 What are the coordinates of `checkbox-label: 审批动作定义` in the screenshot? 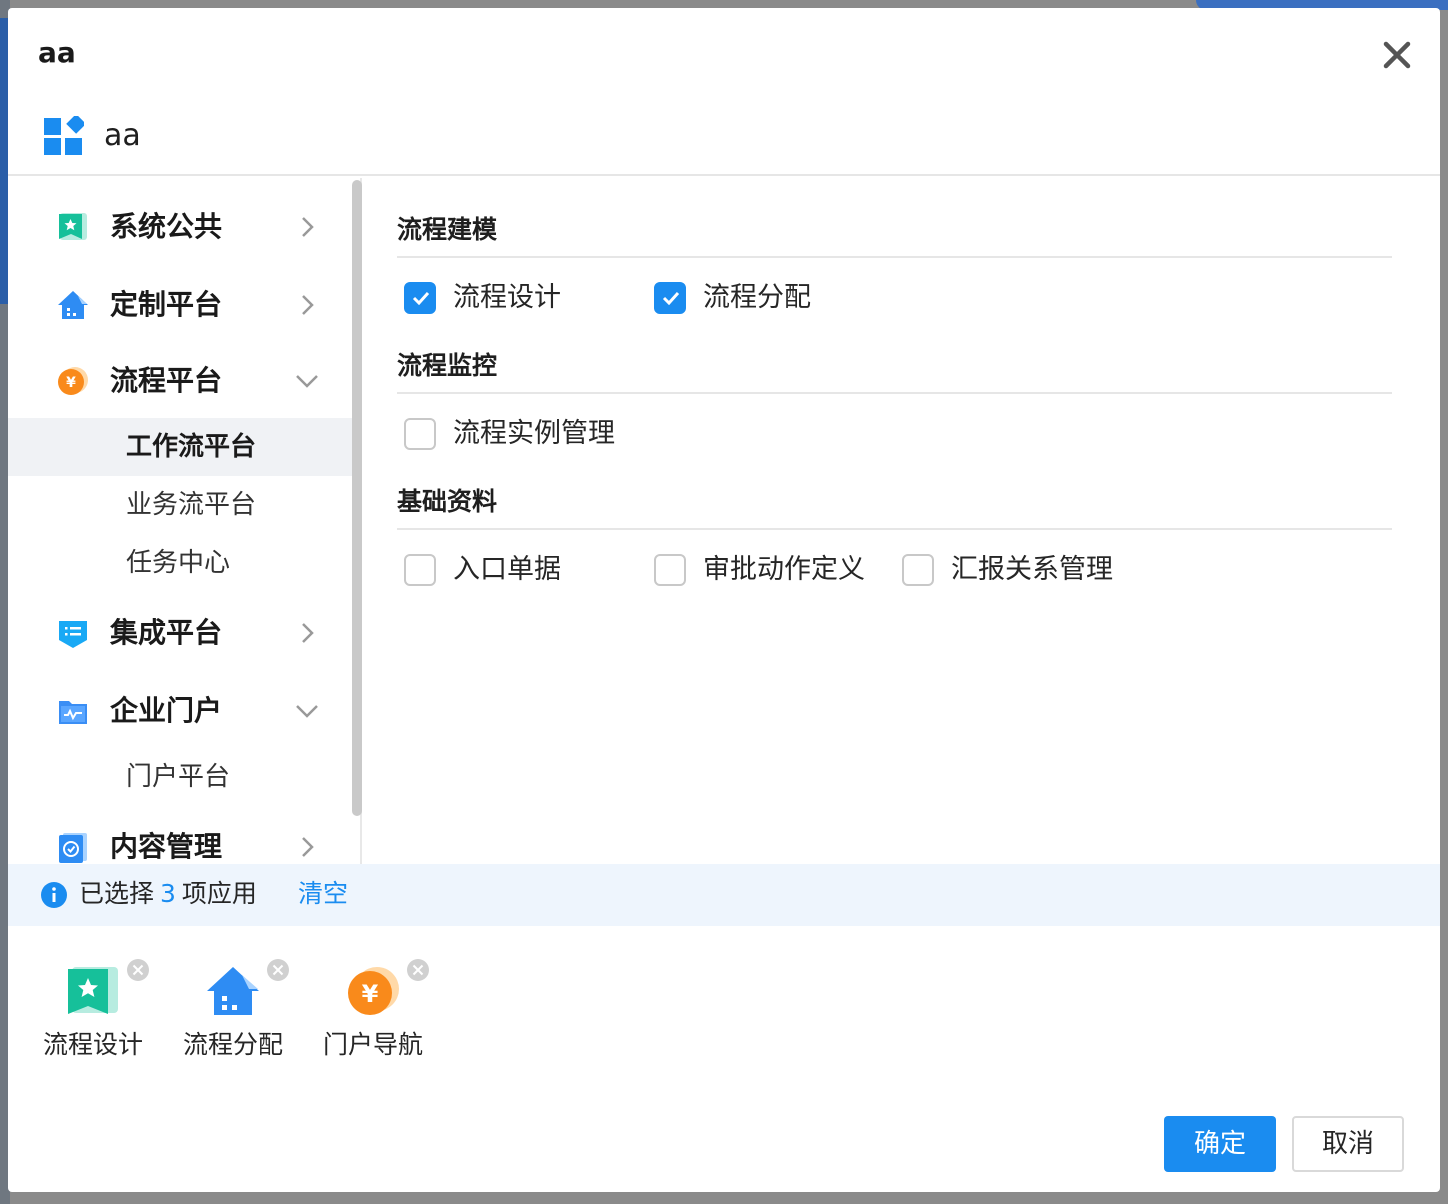 It's located at (784, 569).